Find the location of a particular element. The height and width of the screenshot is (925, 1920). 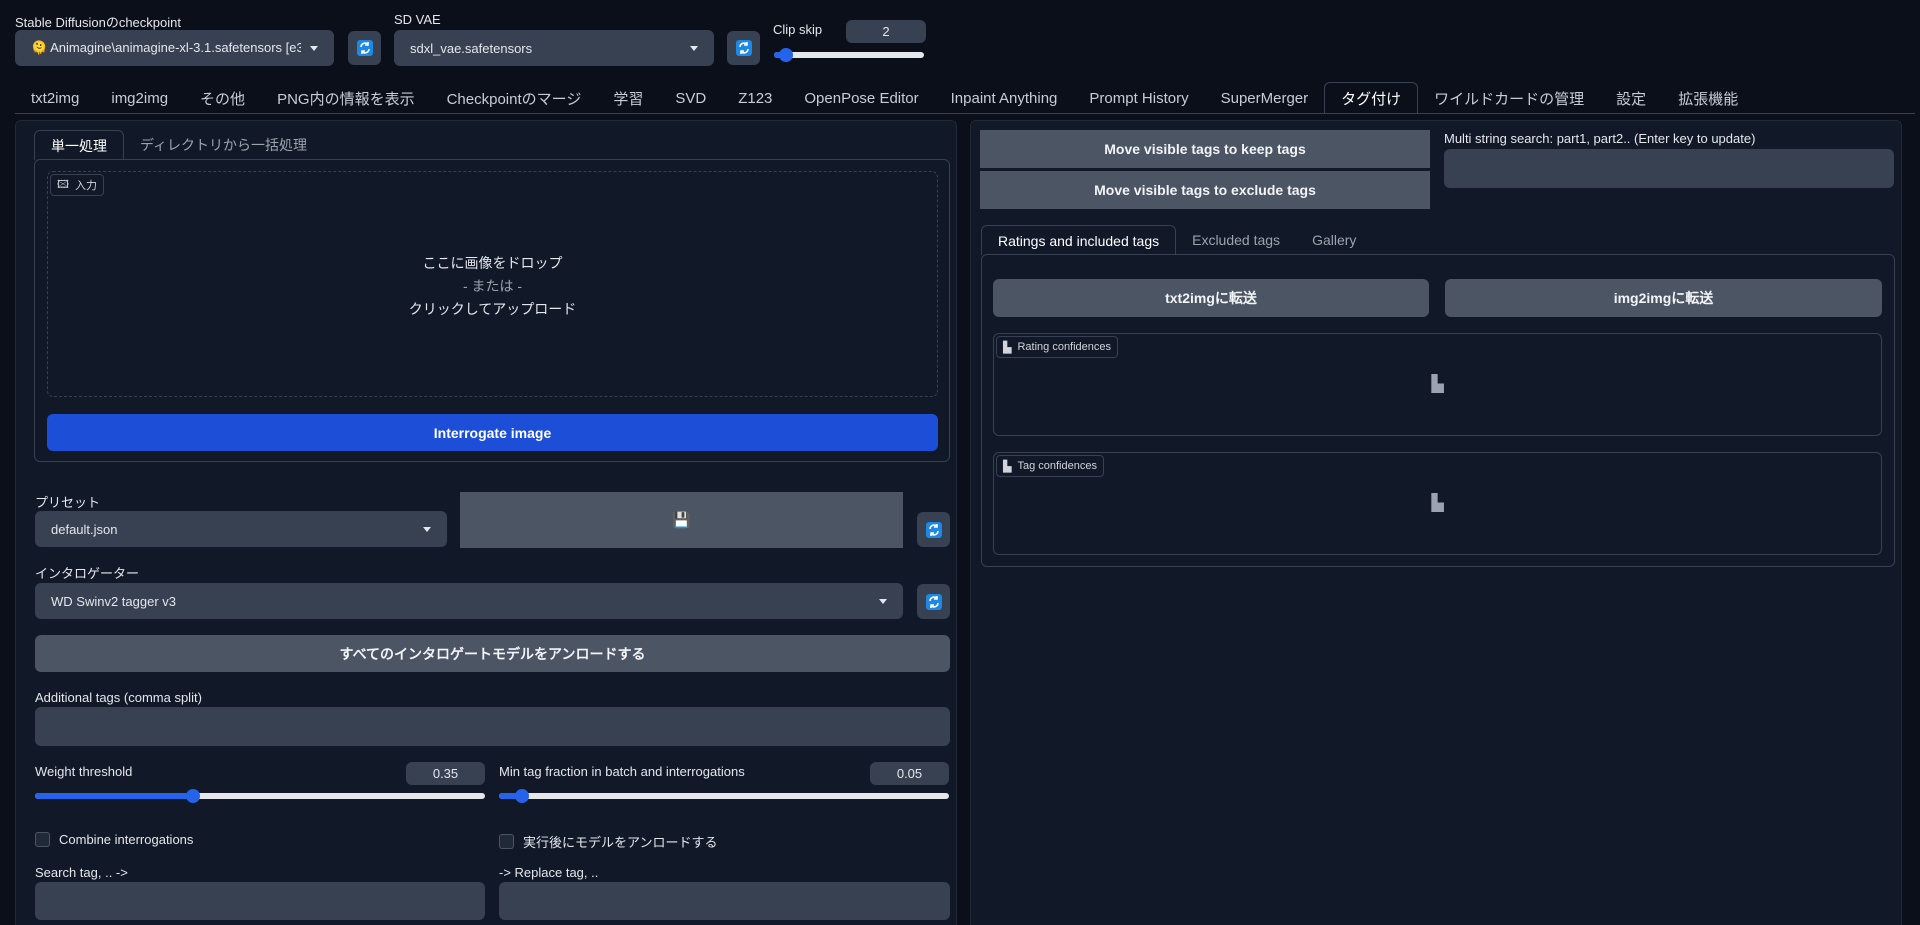

preset-label: プリセット is located at coordinates (68, 502).